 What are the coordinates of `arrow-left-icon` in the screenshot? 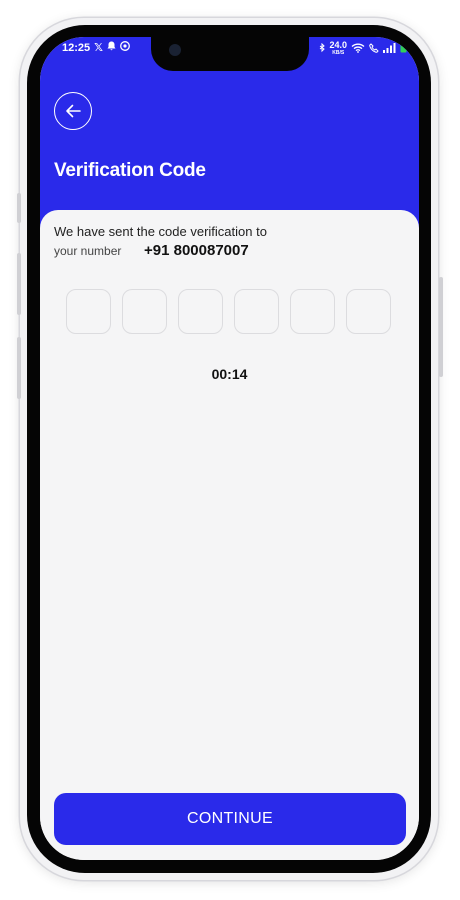 It's located at (73, 111).